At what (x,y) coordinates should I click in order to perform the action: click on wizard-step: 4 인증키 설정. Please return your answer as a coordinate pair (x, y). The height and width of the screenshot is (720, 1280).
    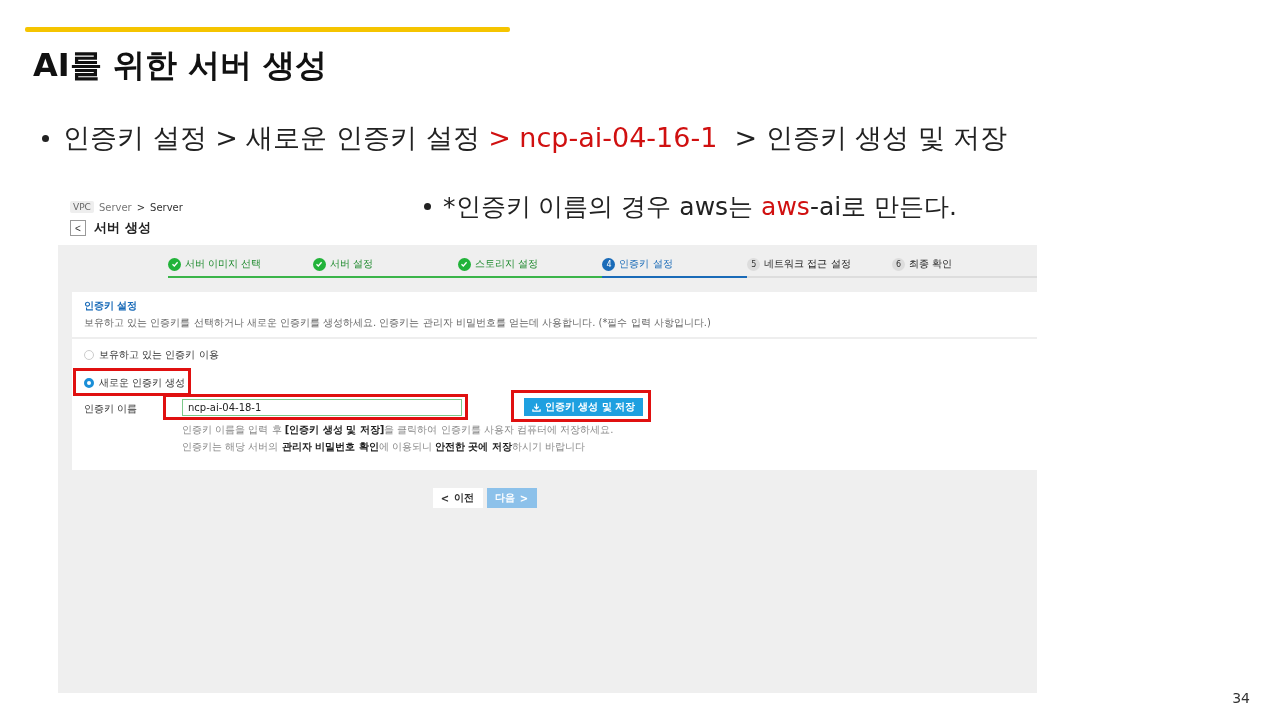
    Looking at the image, I should click on (675, 267).